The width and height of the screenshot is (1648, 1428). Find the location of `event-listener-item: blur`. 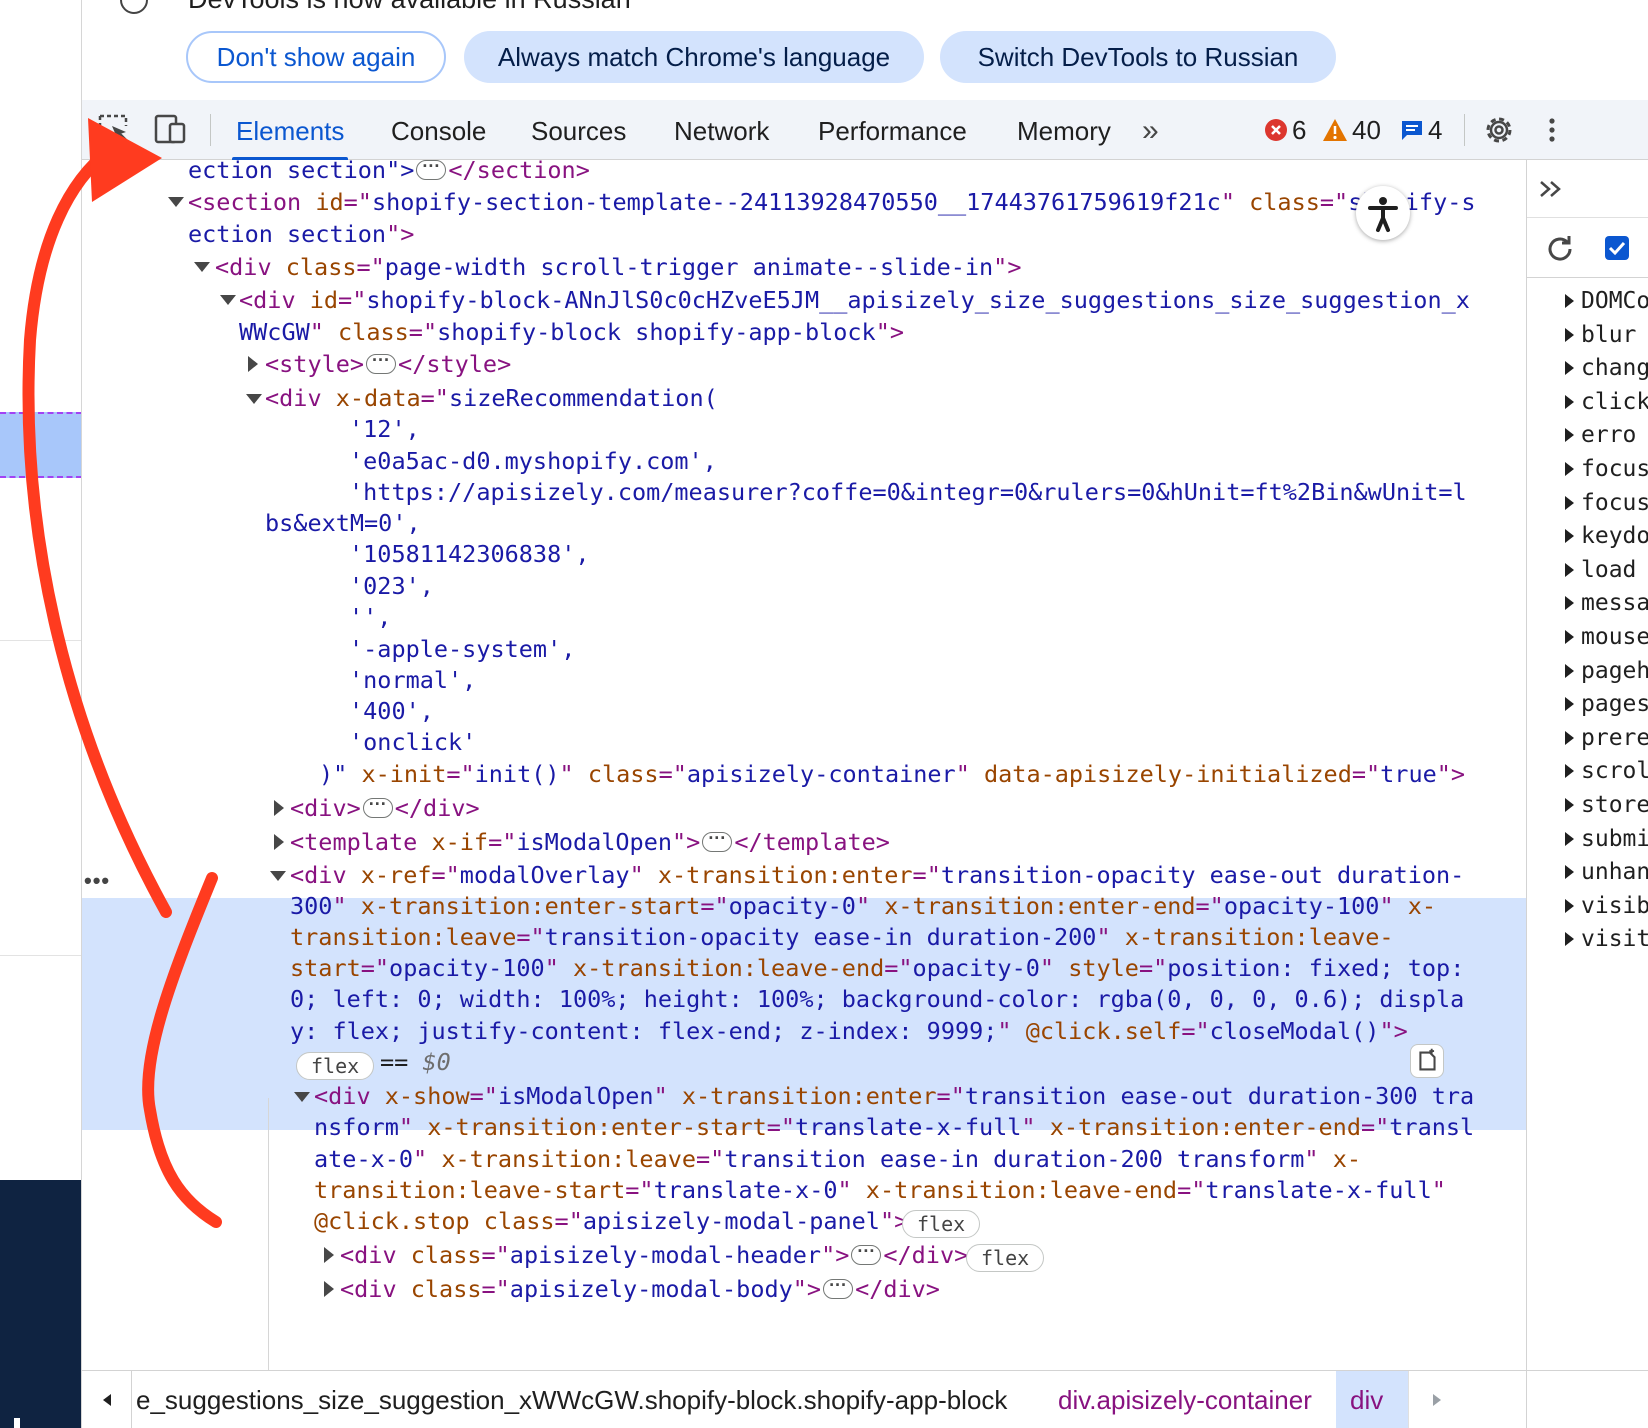

event-listener-item: blur is located at coordinates (1608, 335).